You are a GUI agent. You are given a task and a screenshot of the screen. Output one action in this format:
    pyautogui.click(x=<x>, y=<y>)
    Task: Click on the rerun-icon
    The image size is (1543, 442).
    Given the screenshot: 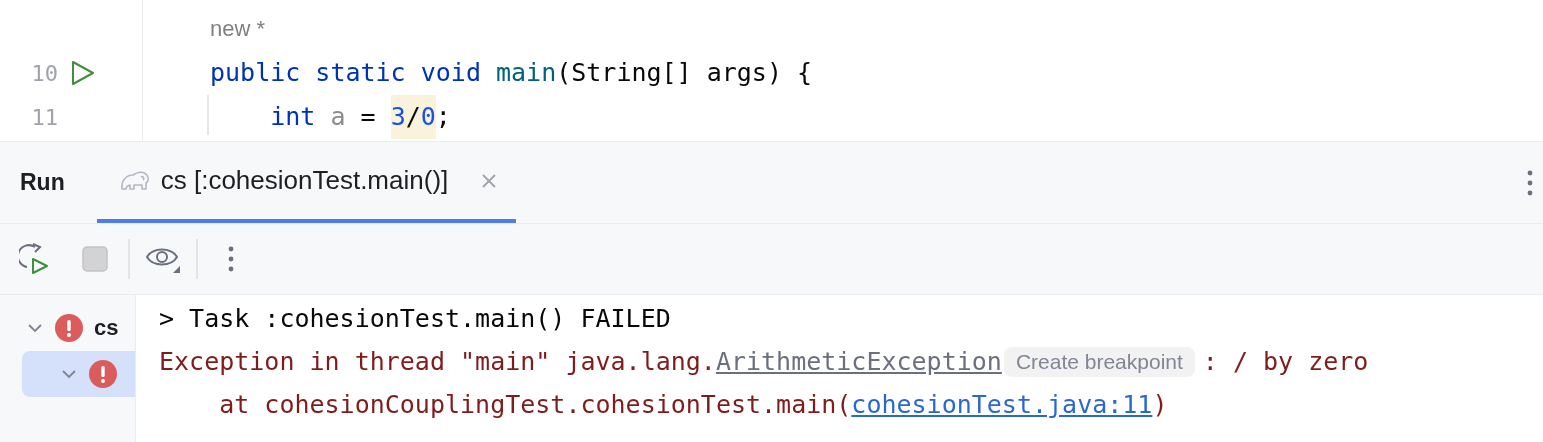 What is the action you would take?
    pyautogui.click(x=35, y=259)
    